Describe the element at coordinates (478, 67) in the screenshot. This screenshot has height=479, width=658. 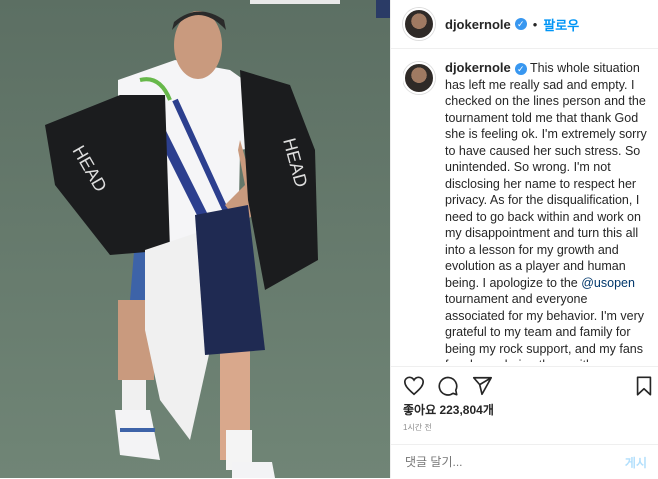
I see `caption-username: djokernole` at that location.